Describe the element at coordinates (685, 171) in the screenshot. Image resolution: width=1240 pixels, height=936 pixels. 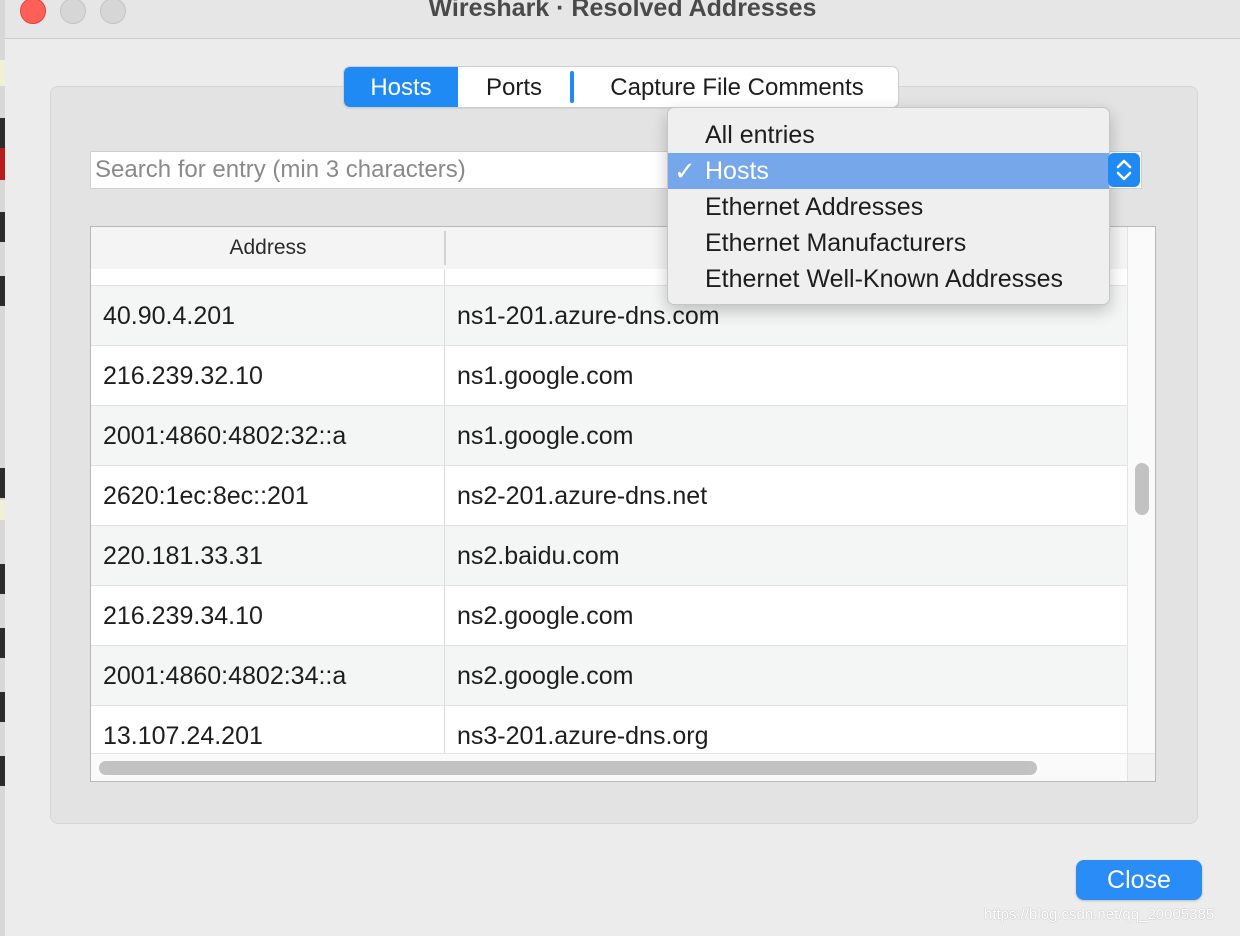
I see `checkmark-icon: ✓` at that location.